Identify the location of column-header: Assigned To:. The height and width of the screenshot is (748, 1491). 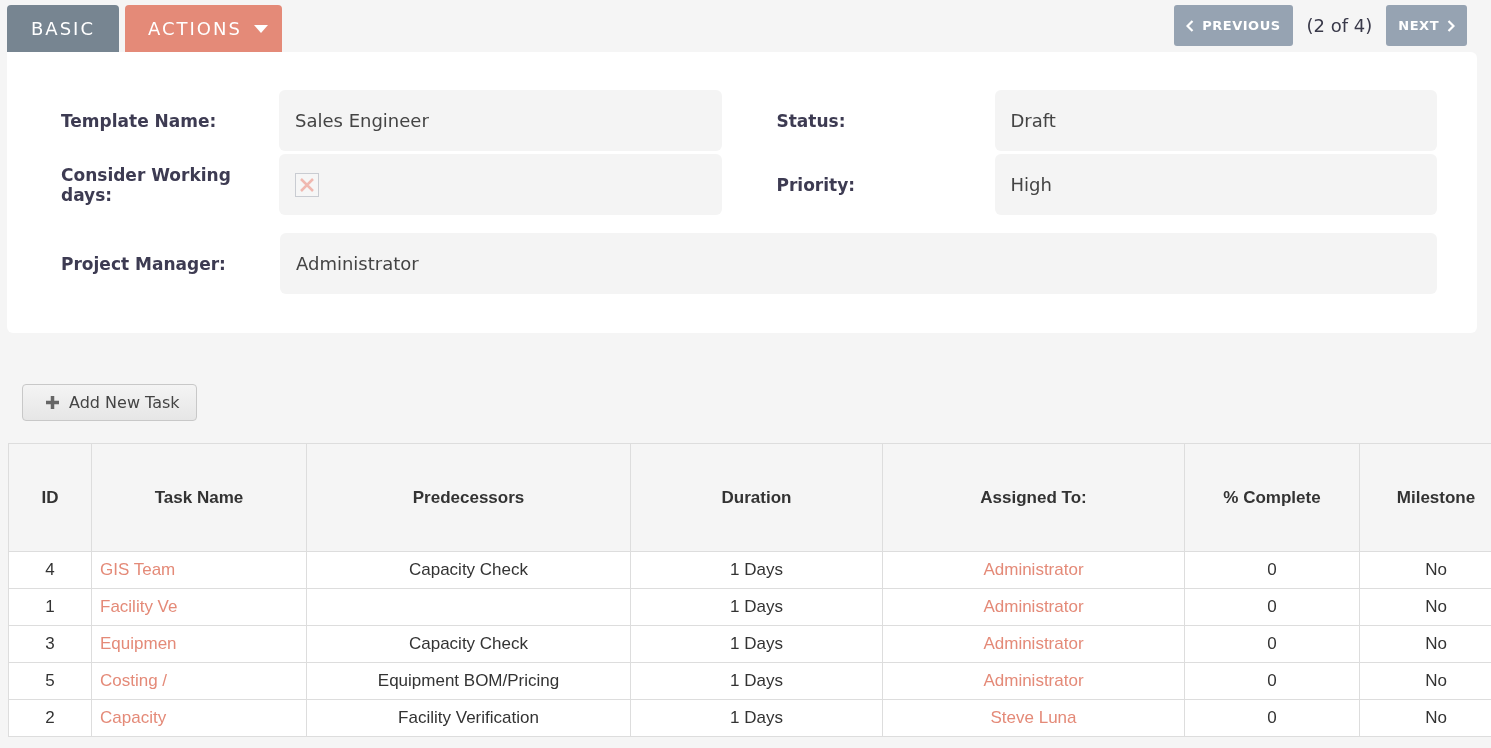
(1033, 497).